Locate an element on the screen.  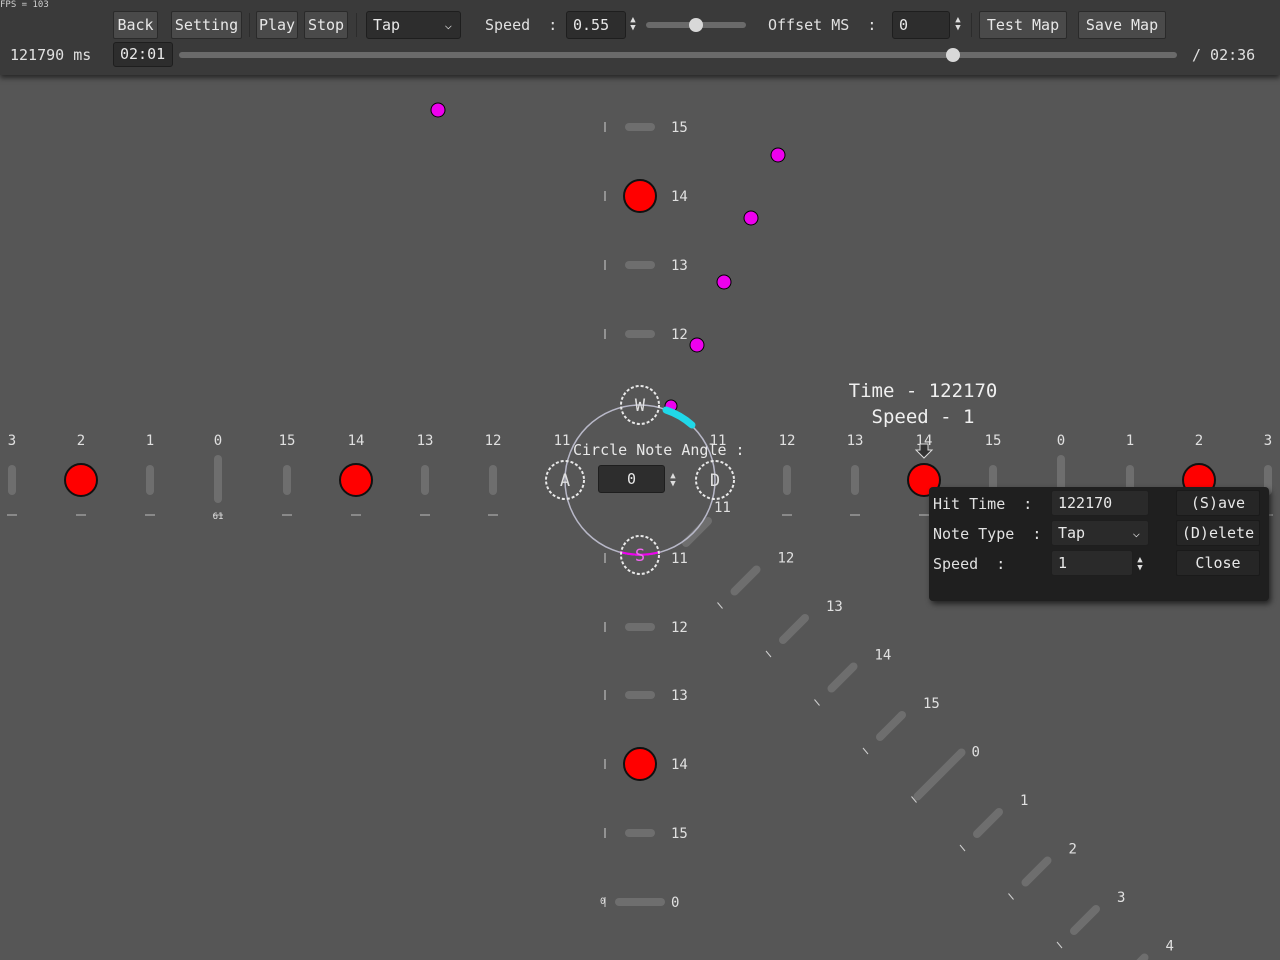
angle-arc-indicator is located at coordinates (679, 417).